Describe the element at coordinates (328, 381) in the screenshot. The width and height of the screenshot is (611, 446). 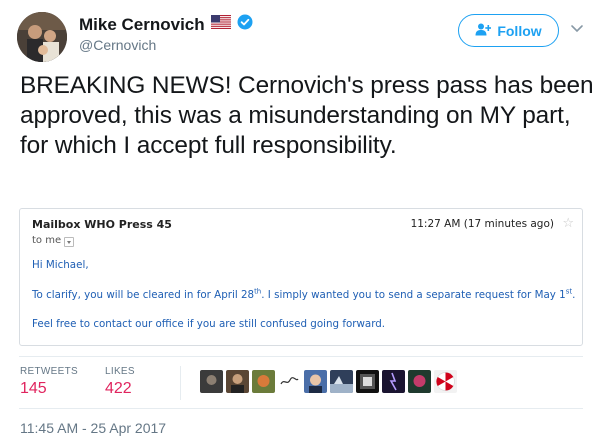
I see `liker-avatars` at that location.